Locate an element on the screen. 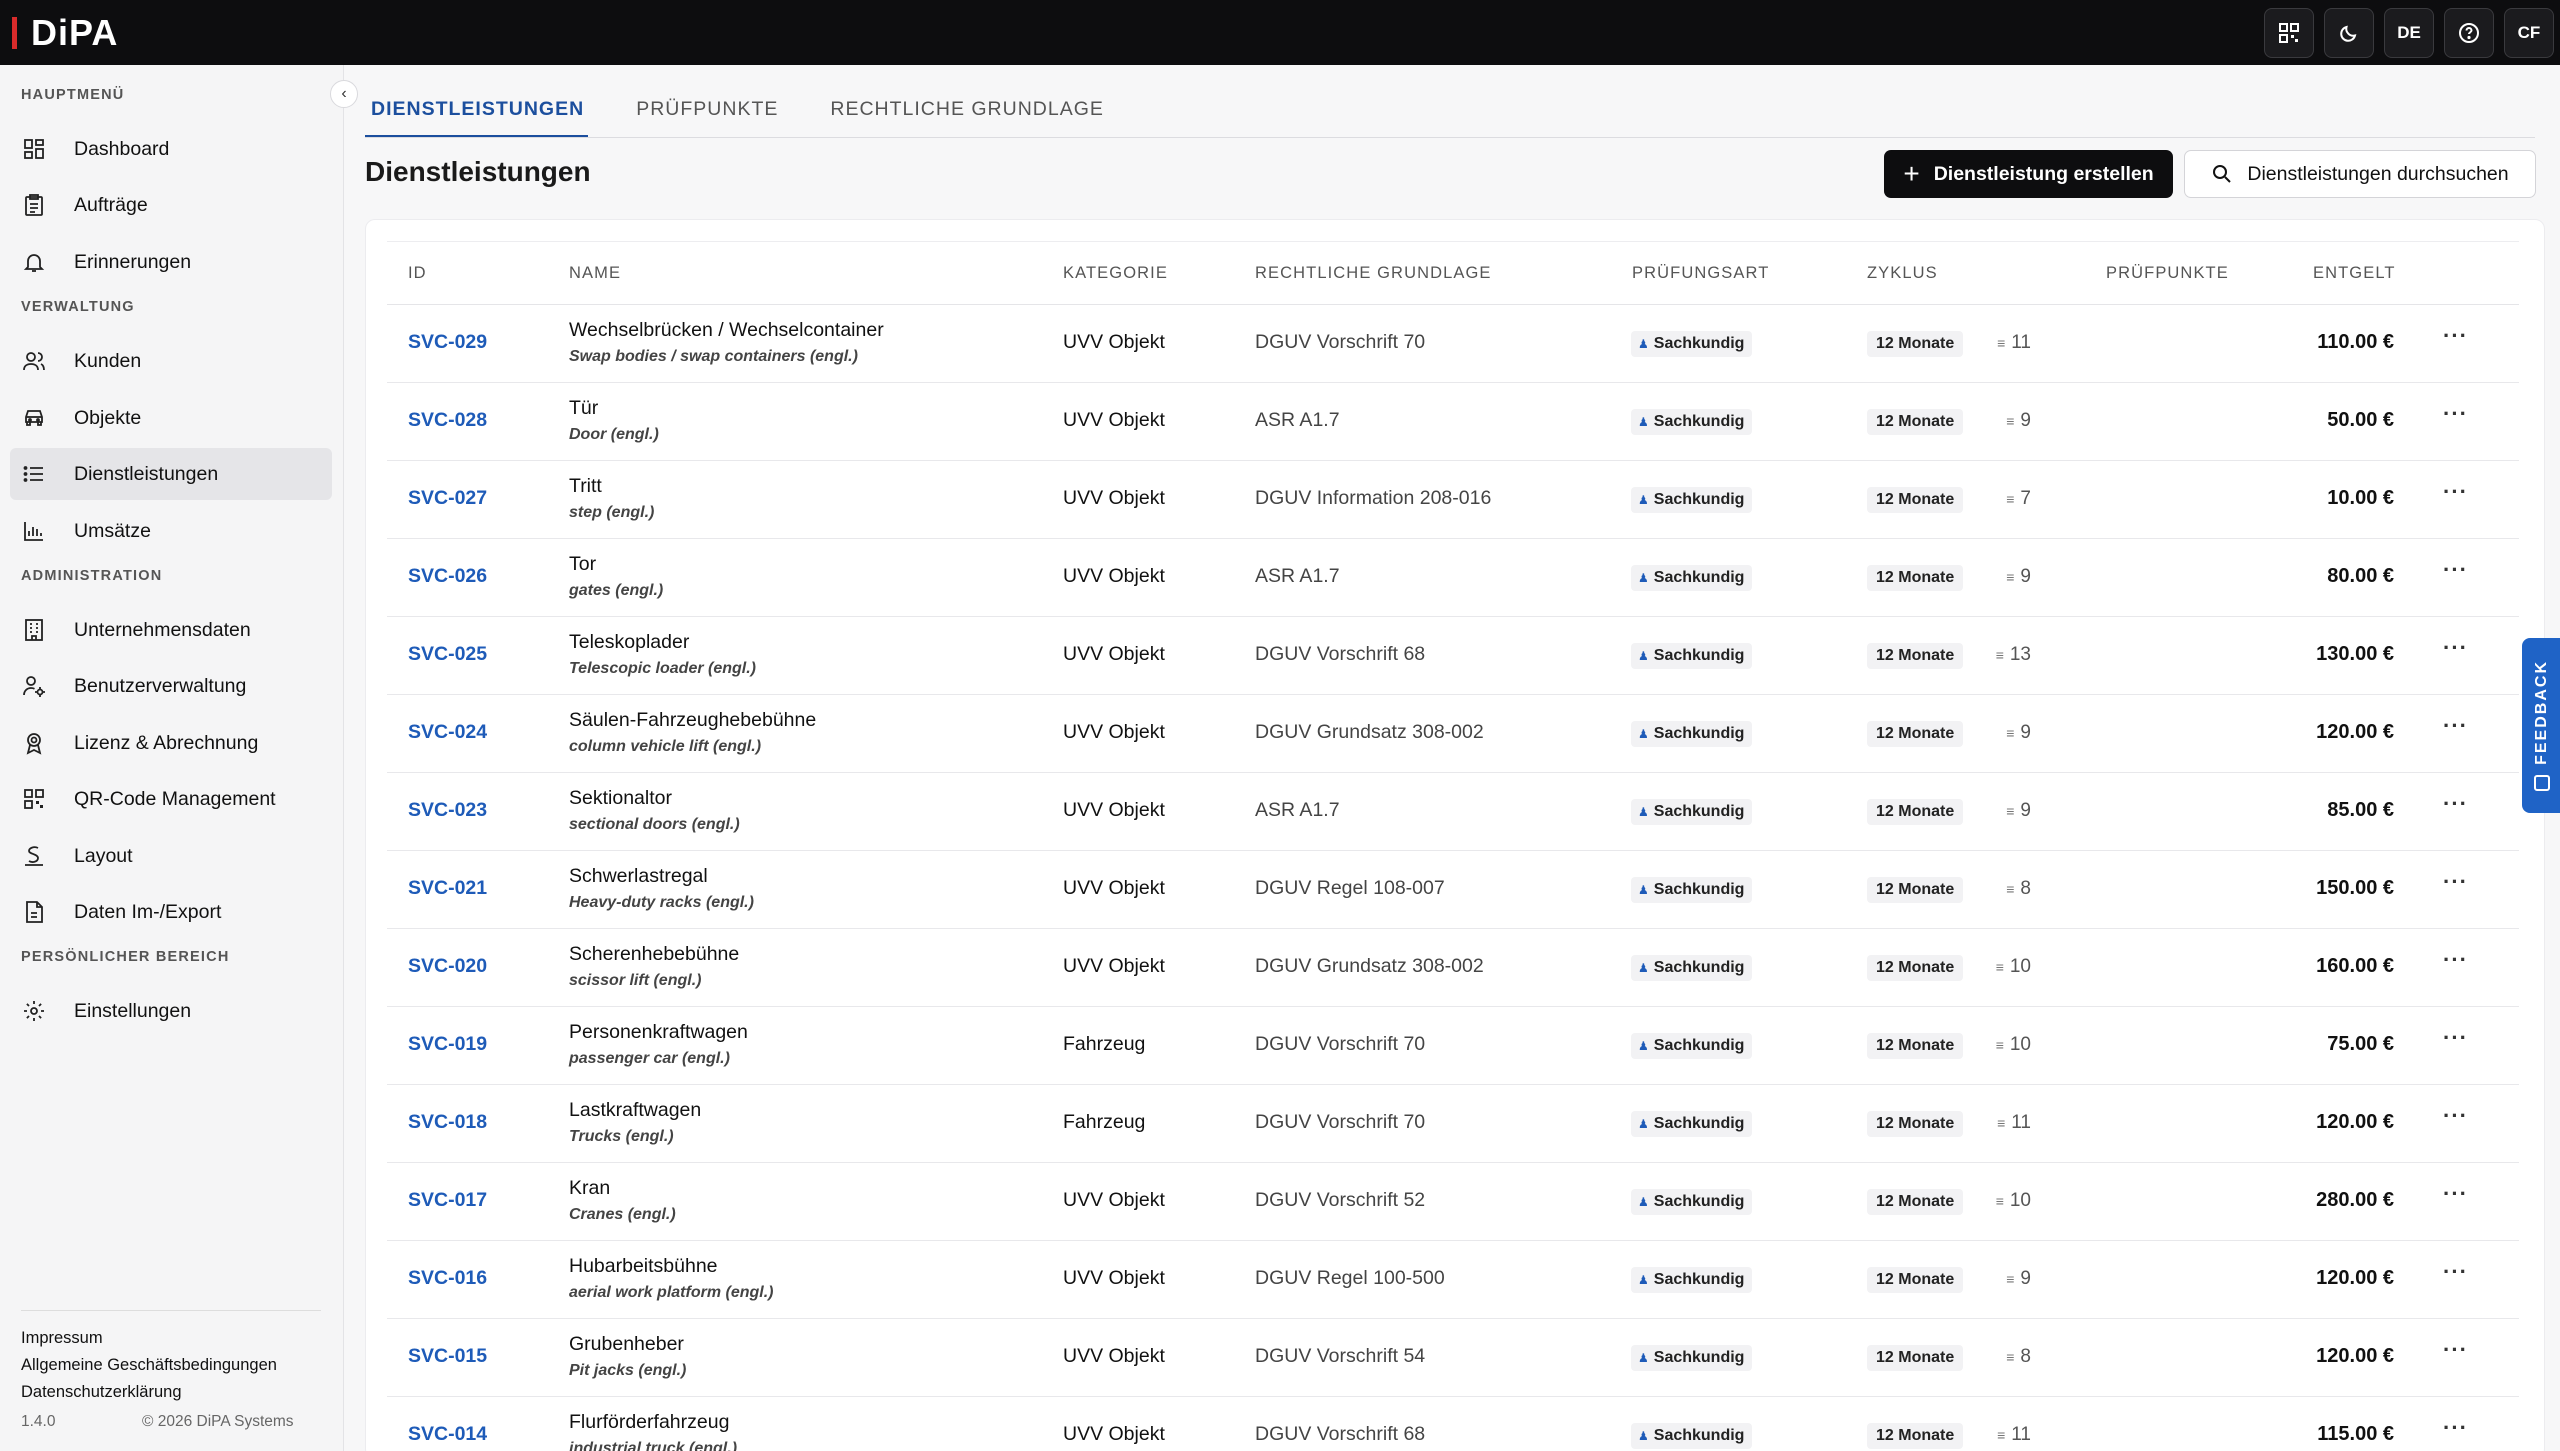  service-id-link: SVC-019 is located at coordinates (447, 1044).